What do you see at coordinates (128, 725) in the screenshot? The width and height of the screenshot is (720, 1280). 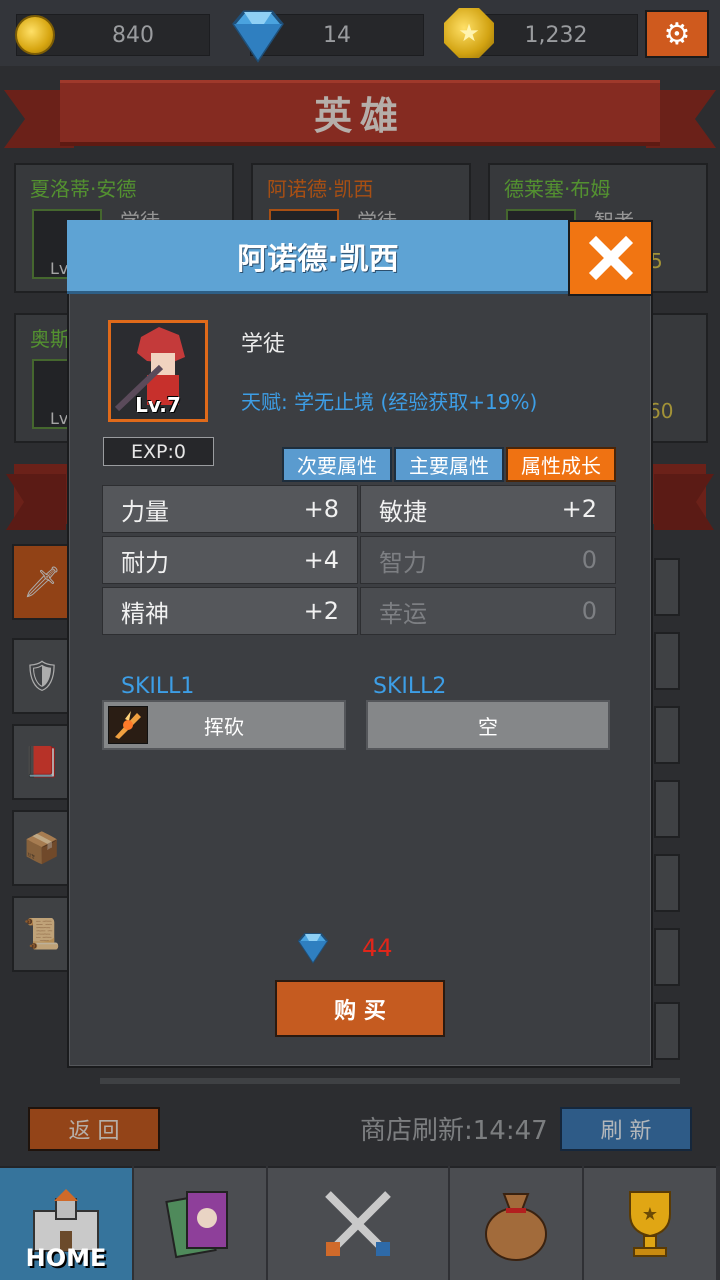 I see `slash-skill-icon` at bounding box center [128, 725].